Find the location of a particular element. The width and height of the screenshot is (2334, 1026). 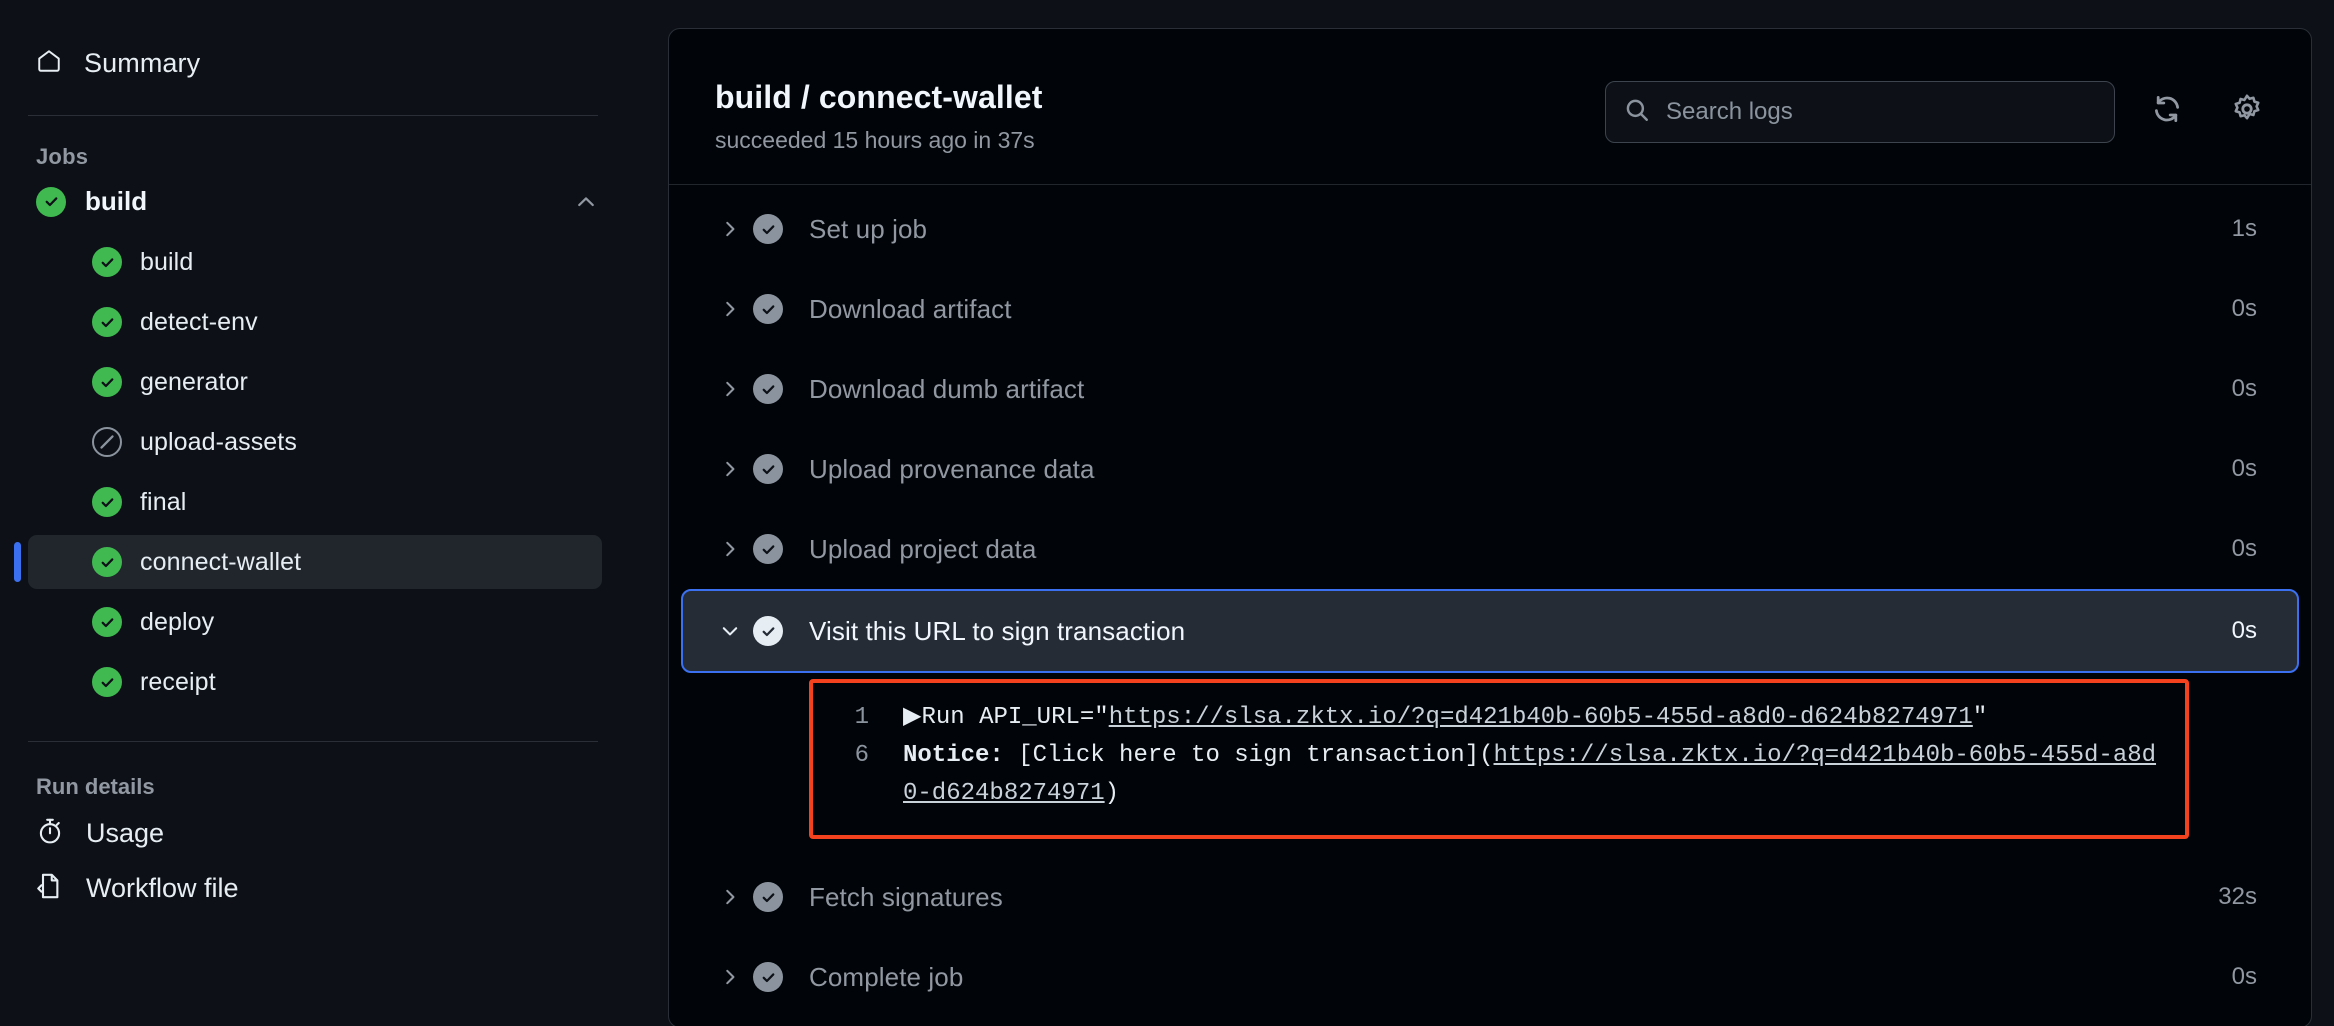

step-row: Complete job 0s is located at coordinates (1490, 977).